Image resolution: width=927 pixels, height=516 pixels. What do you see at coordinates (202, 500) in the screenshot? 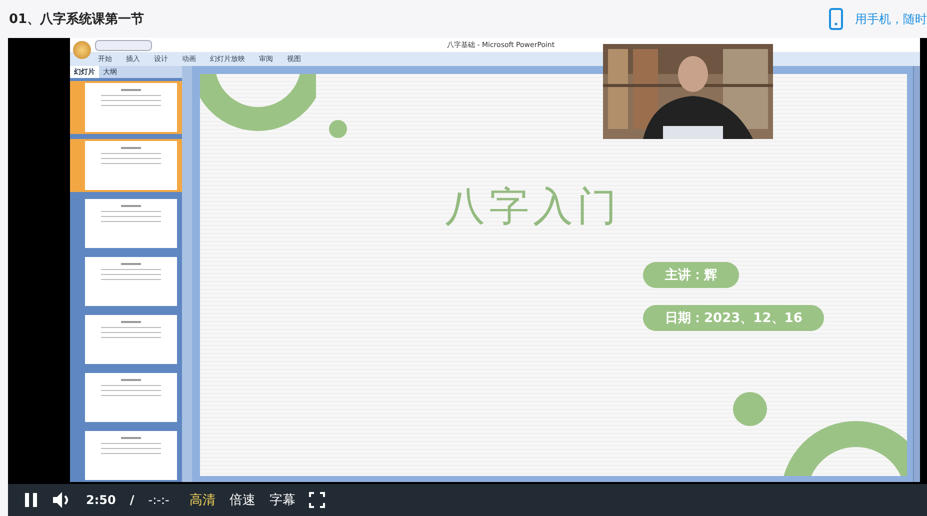
I see `player-option-button: 高清` at bounding box center [202, 500].